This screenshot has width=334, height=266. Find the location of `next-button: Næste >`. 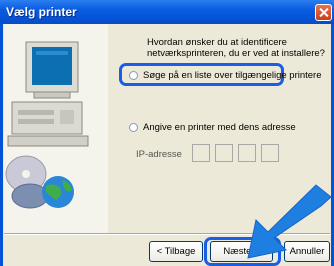

next-button: Næste > is located at coordinates (241, 251).